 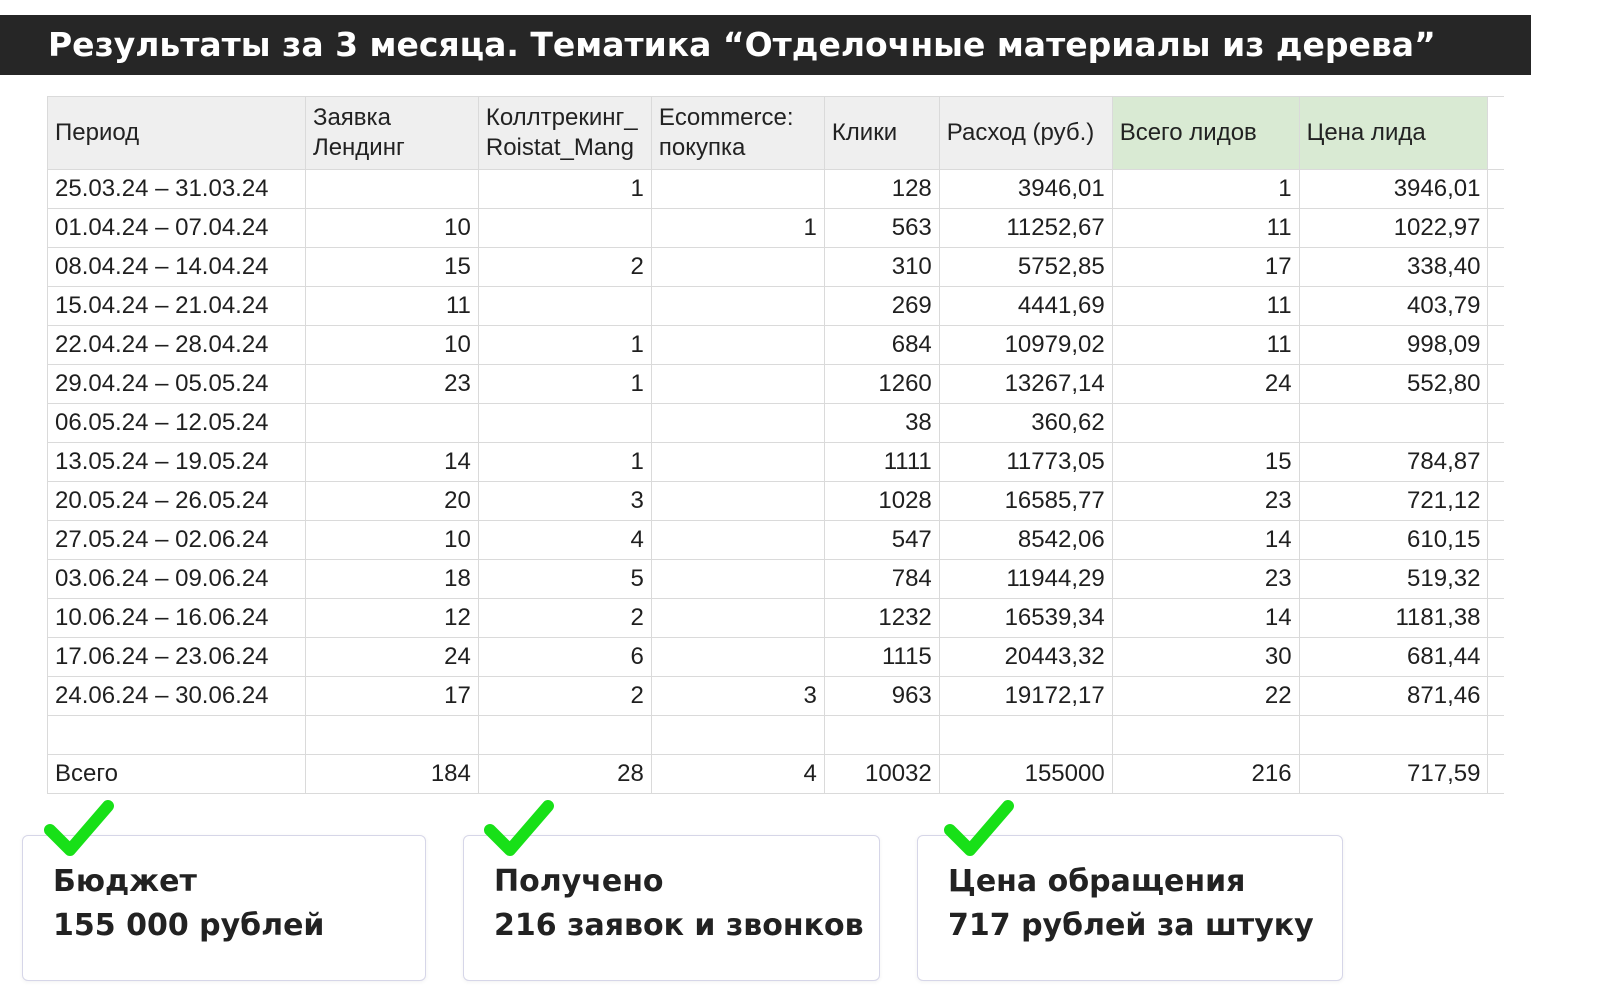 What do you see at coordinates (1025, 774) in the screenshot?
I see `value-cell: 155000` at bounding box center [1025, 774].